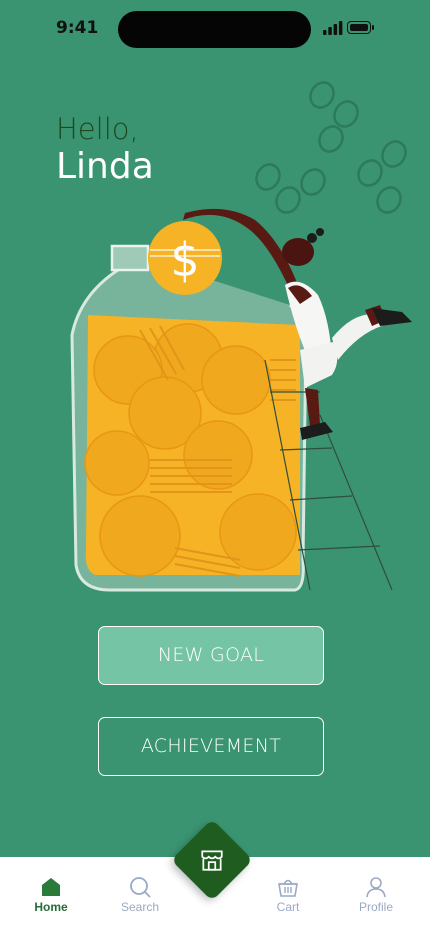 The height and width of the screenshot is (932, 430). What do you see at coordinates (140, 907) in the screenshot?
I see `tab-search-label: Search` at bounding box center [140, 907].